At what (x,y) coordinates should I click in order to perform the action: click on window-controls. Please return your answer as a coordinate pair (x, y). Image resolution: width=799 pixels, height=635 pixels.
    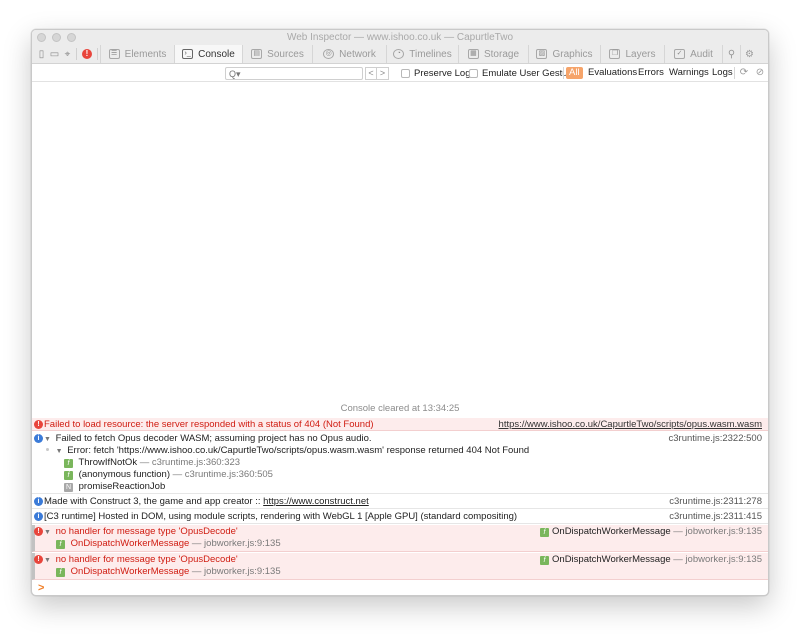
    Looking at the image, I should click on (56, 37).